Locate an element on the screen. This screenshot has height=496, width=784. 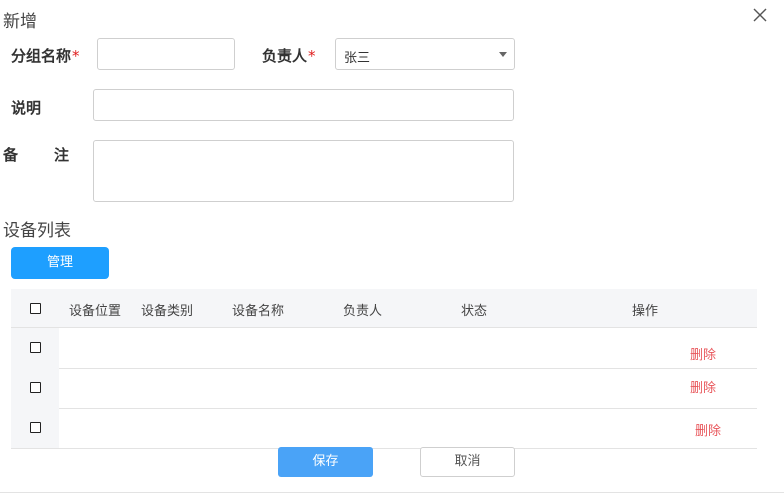
description-input is located at coordinates (303, 105).